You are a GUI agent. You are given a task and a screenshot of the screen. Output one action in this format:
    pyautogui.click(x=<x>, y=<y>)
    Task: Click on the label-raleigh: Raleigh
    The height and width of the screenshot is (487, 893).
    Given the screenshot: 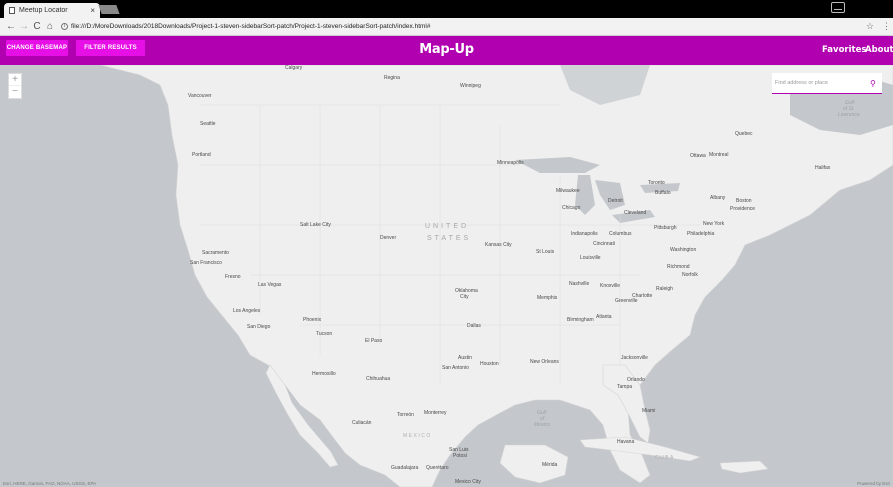 What is the action you would take?
    pyautogui.click(x=664, y=289)
    